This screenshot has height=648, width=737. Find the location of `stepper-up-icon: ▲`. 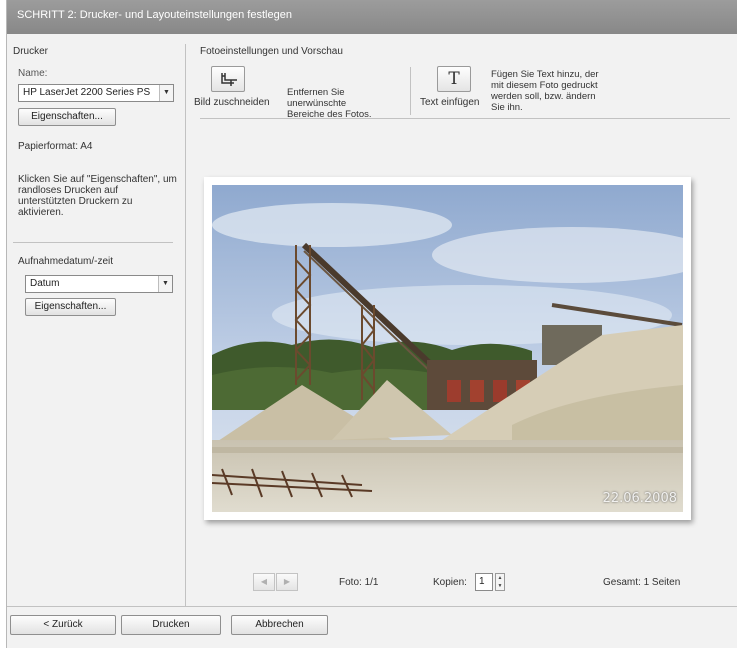

stepper-up-icon: ▲ is located at coordinates (500, 578).